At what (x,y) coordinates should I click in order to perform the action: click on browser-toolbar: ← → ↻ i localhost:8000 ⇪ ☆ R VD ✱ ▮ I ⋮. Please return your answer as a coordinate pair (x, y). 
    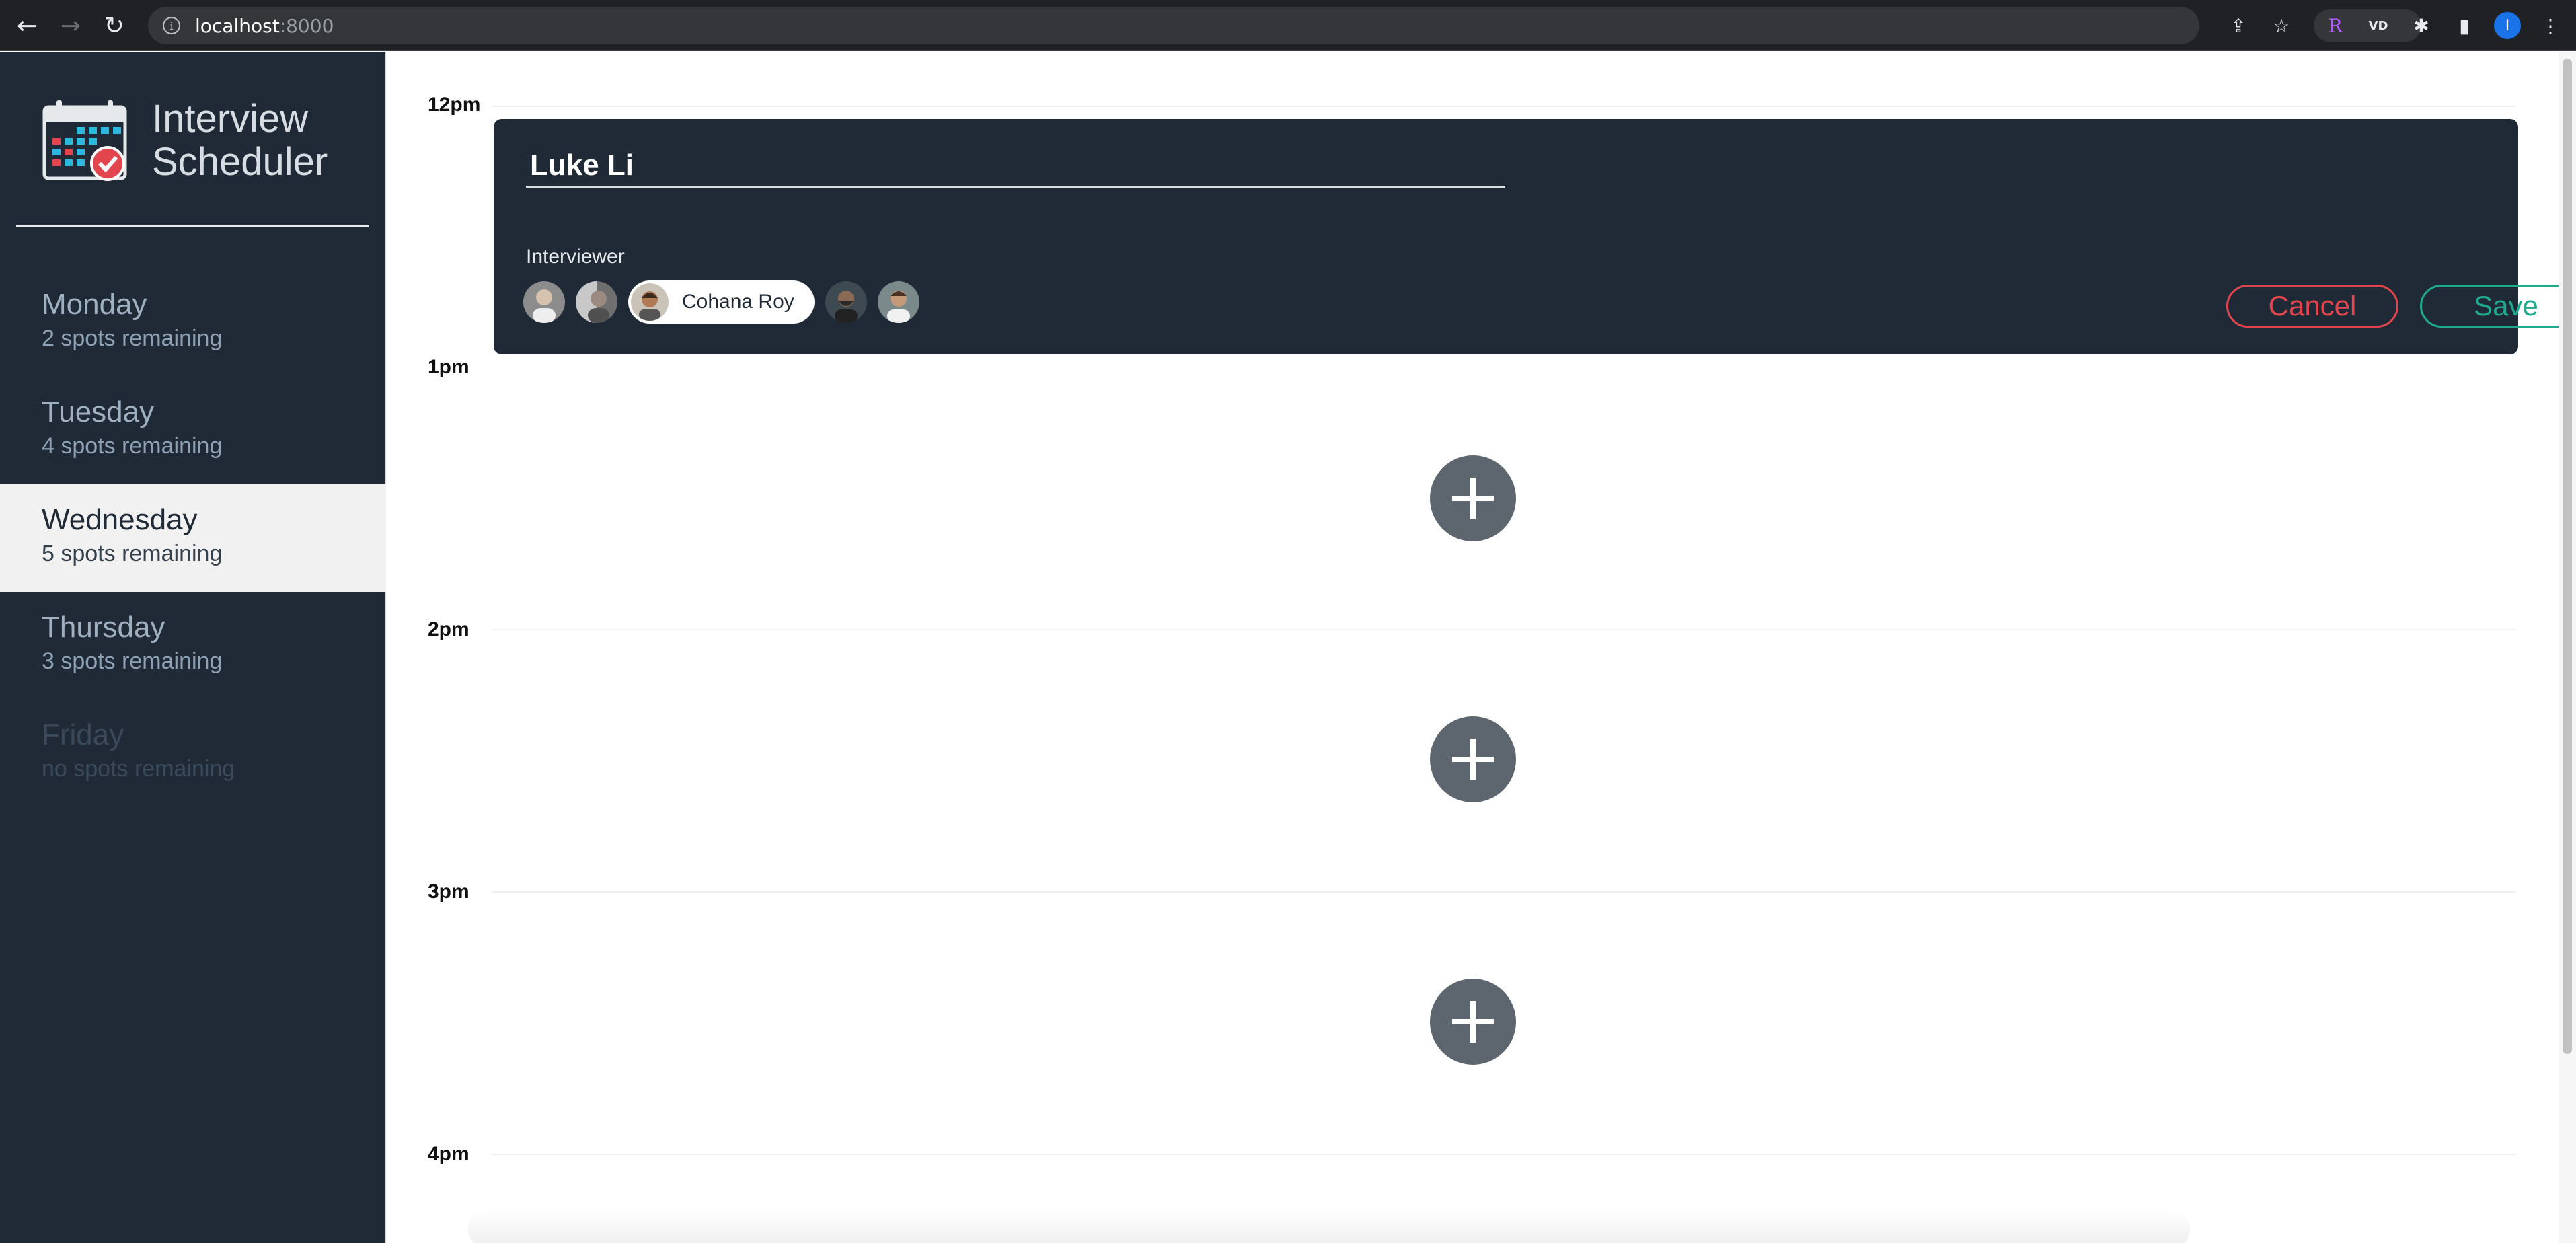
    Looking at the image, I should click on (1288, 26).